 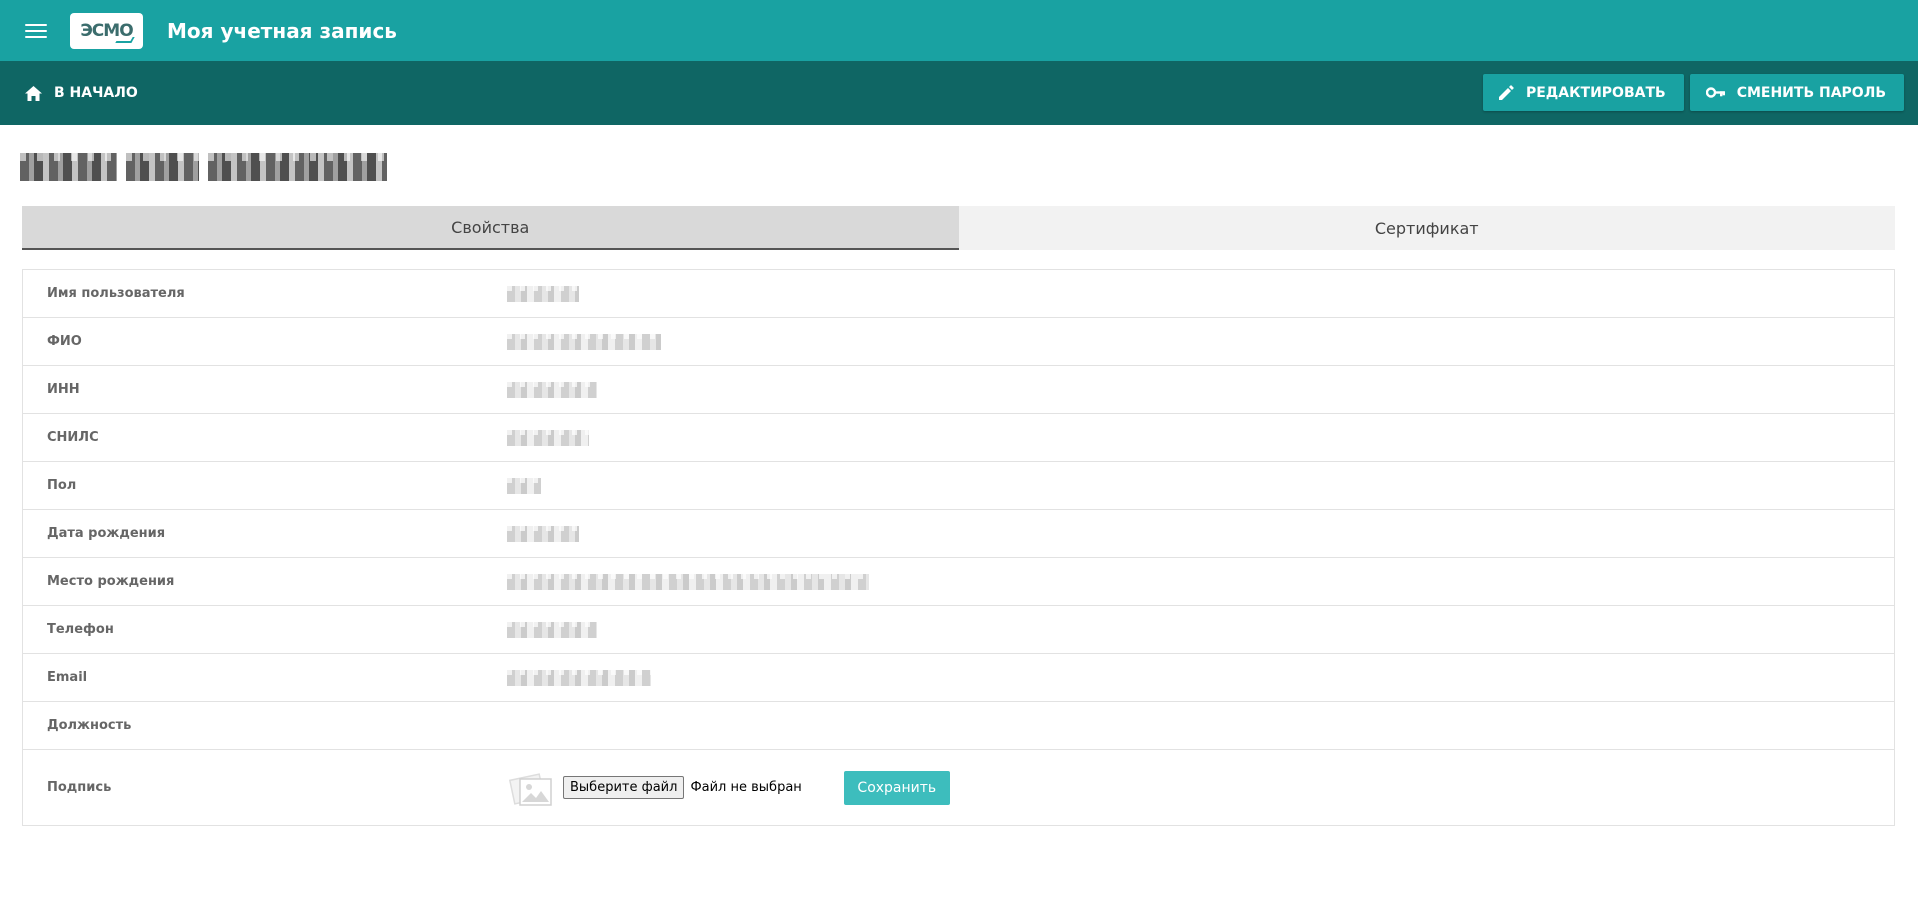 I want to click on image-placeholder-icon, so click(x=530, y=788).